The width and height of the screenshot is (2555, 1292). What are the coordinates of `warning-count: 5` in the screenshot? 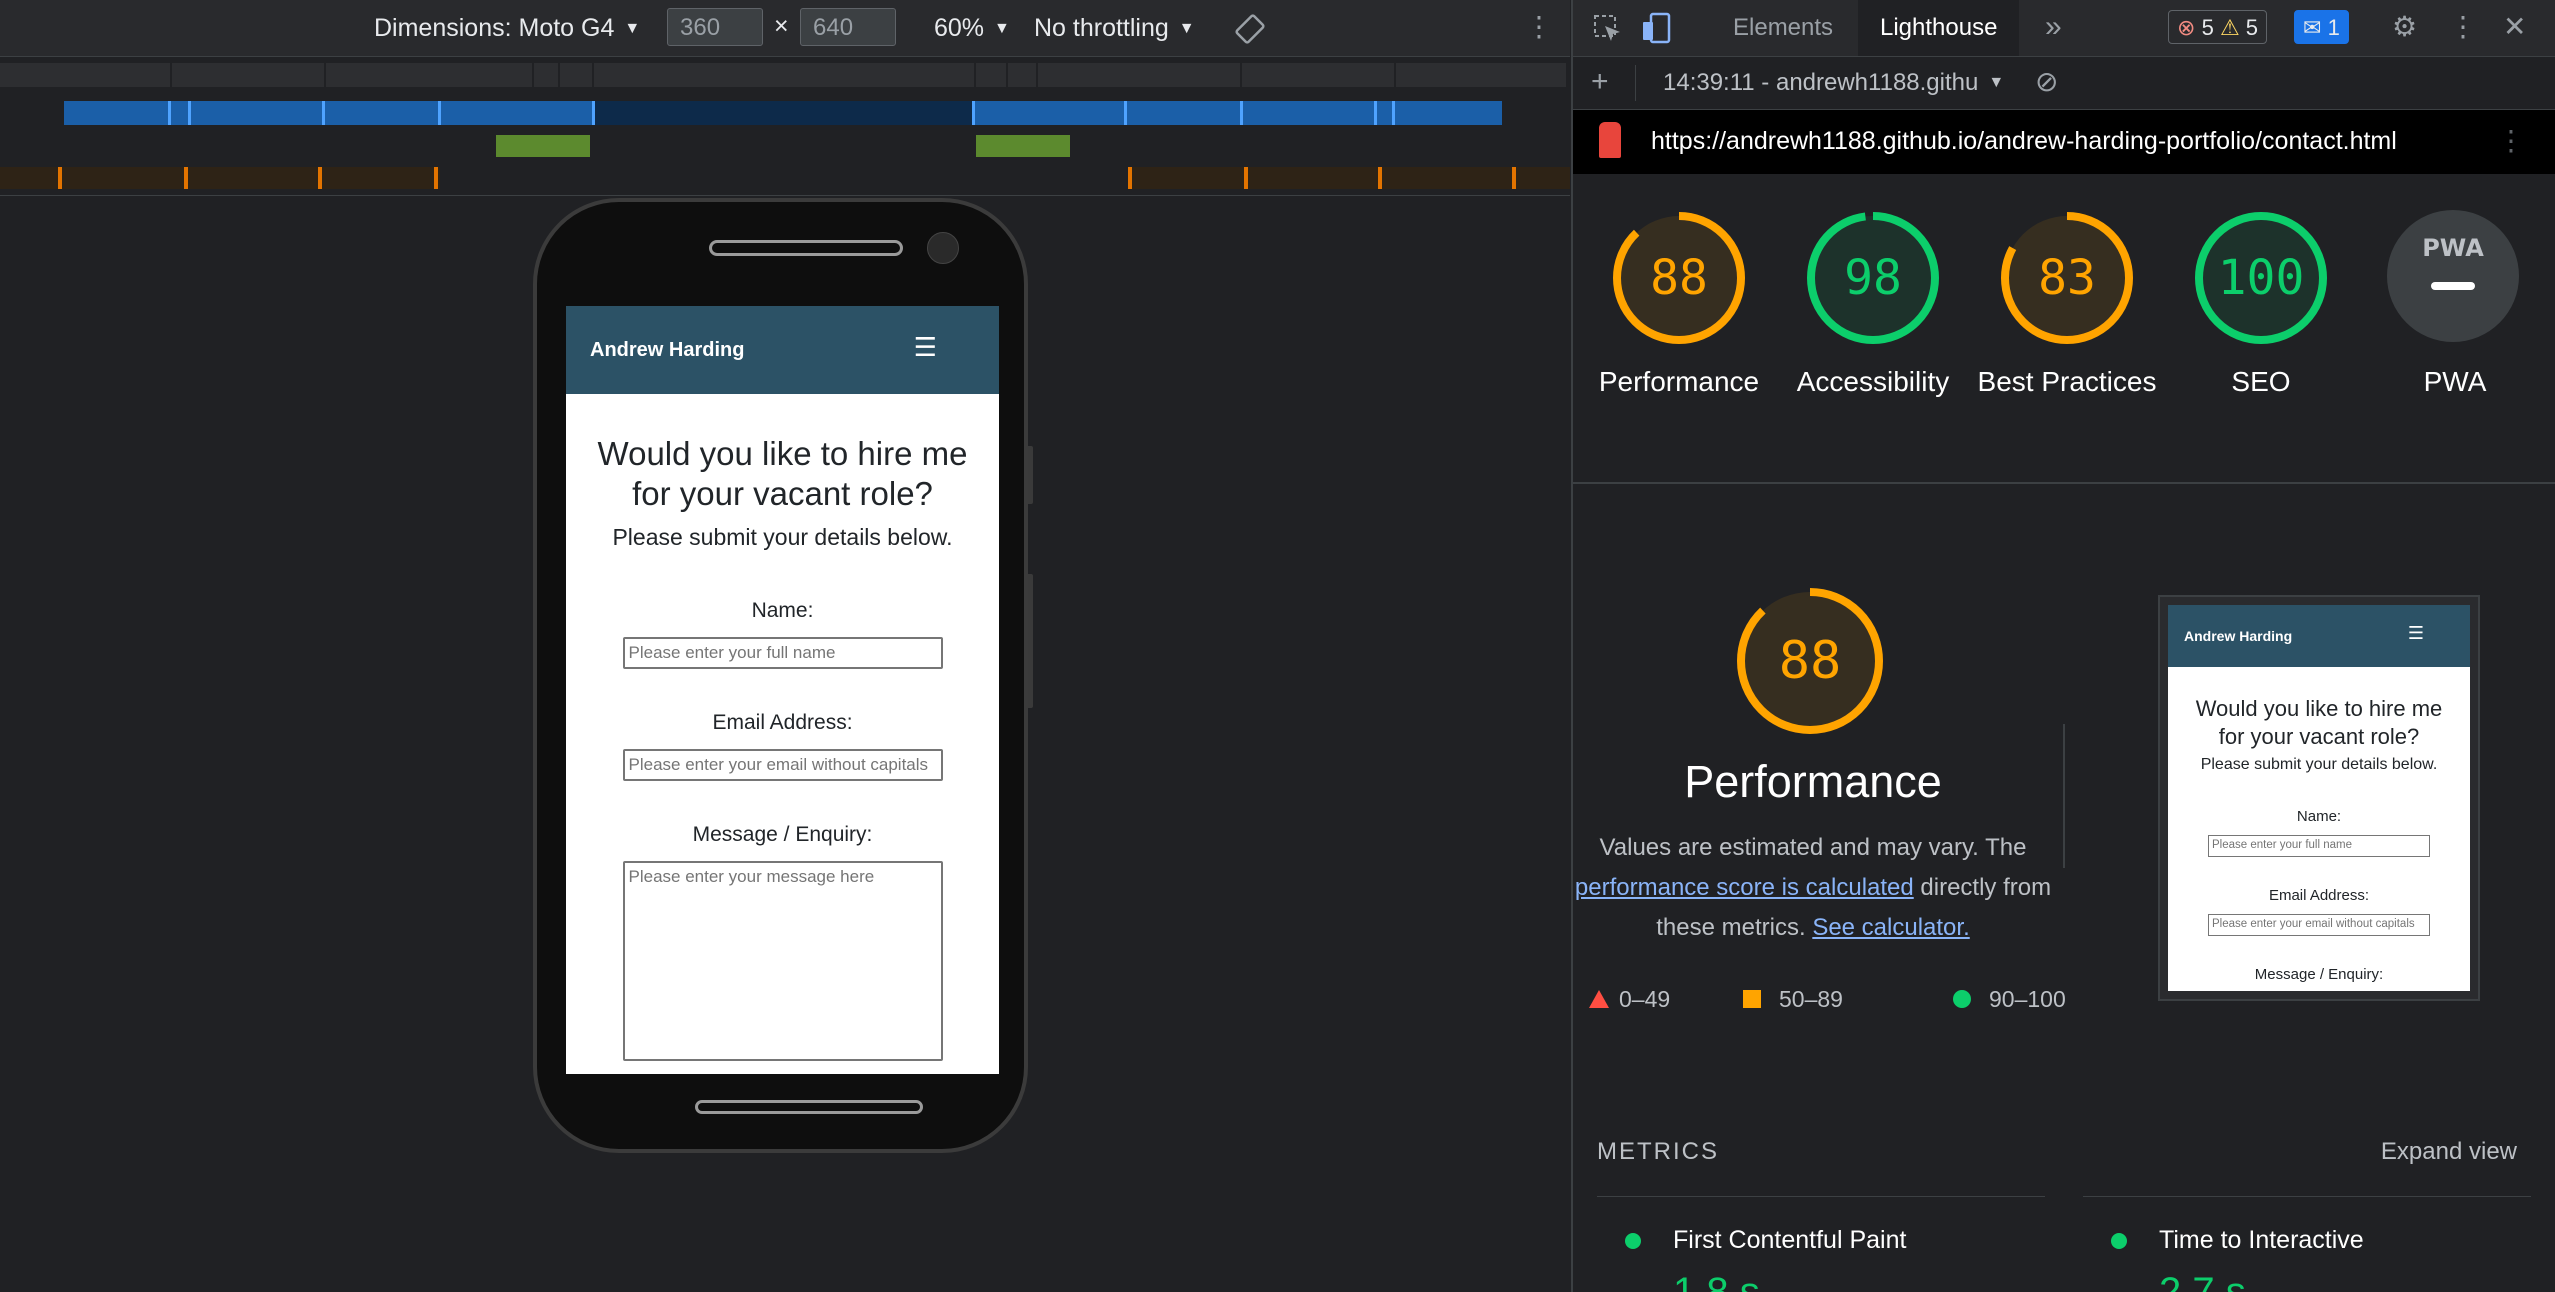 It's located at (2252, 27).